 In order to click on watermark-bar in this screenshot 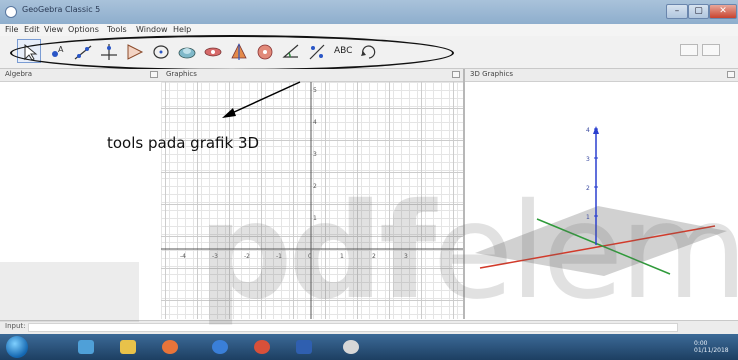, I will do `click(69, 292)`.